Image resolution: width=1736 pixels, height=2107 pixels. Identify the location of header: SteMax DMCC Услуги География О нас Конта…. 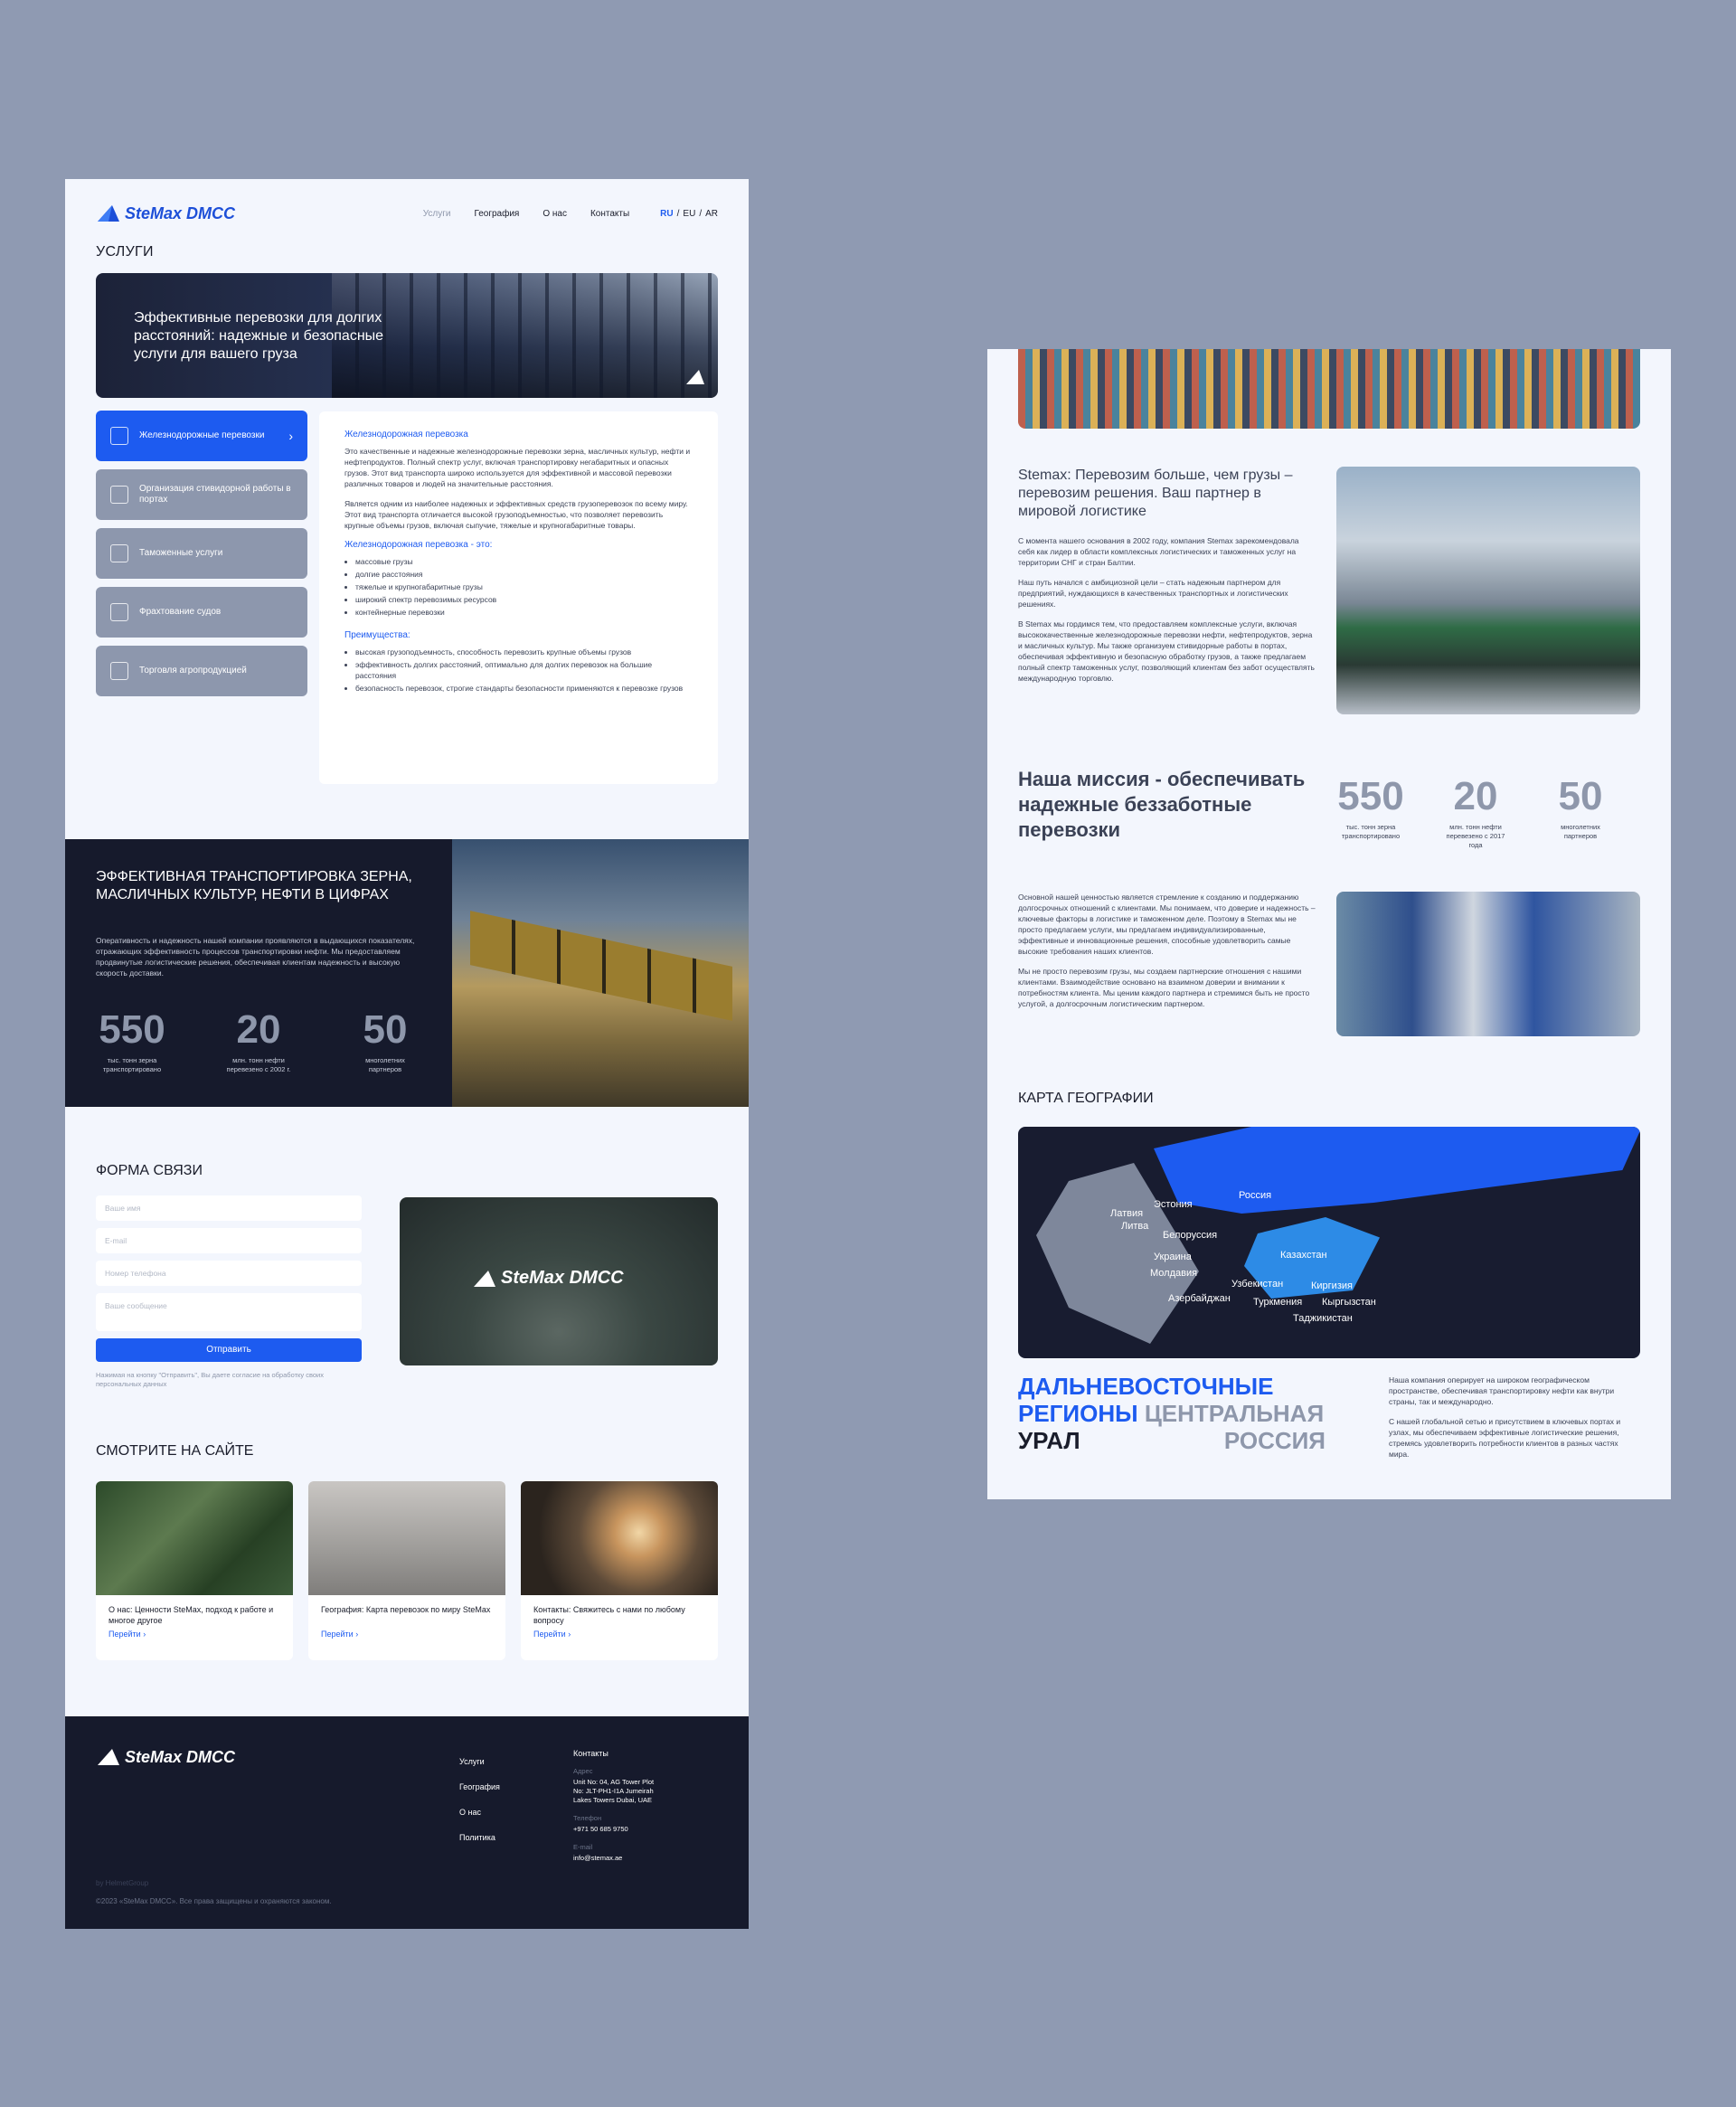
(407, 213).